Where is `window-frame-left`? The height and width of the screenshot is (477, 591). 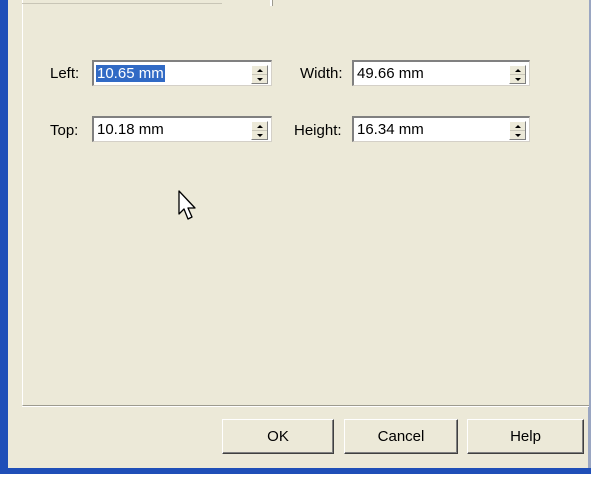 window-frame-left is located at coordinates (4, 237).